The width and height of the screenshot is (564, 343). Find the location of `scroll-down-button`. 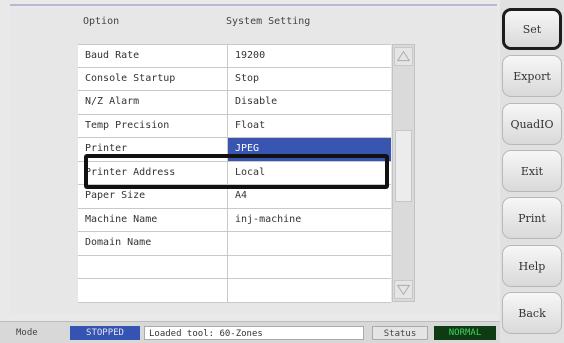

scroll-down-button is located at coordinates (403, 289).